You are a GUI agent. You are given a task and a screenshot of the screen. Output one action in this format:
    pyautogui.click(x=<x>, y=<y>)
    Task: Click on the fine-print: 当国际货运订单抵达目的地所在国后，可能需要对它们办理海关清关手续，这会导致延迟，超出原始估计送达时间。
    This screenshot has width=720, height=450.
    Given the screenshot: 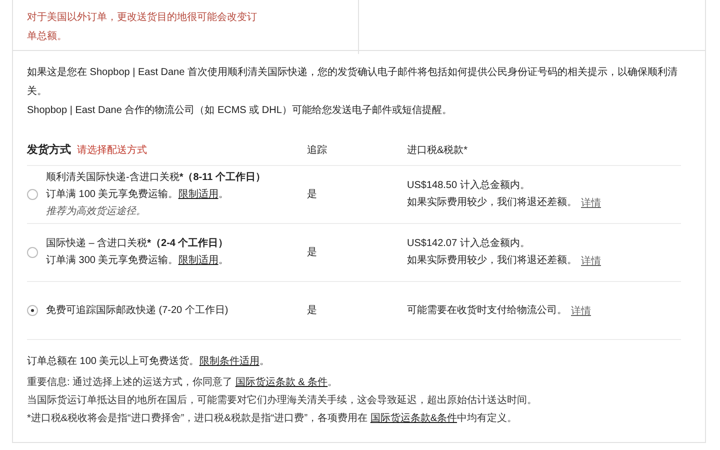 What is the action you would take?
    pyautogui.click(x=282, y=401)
    